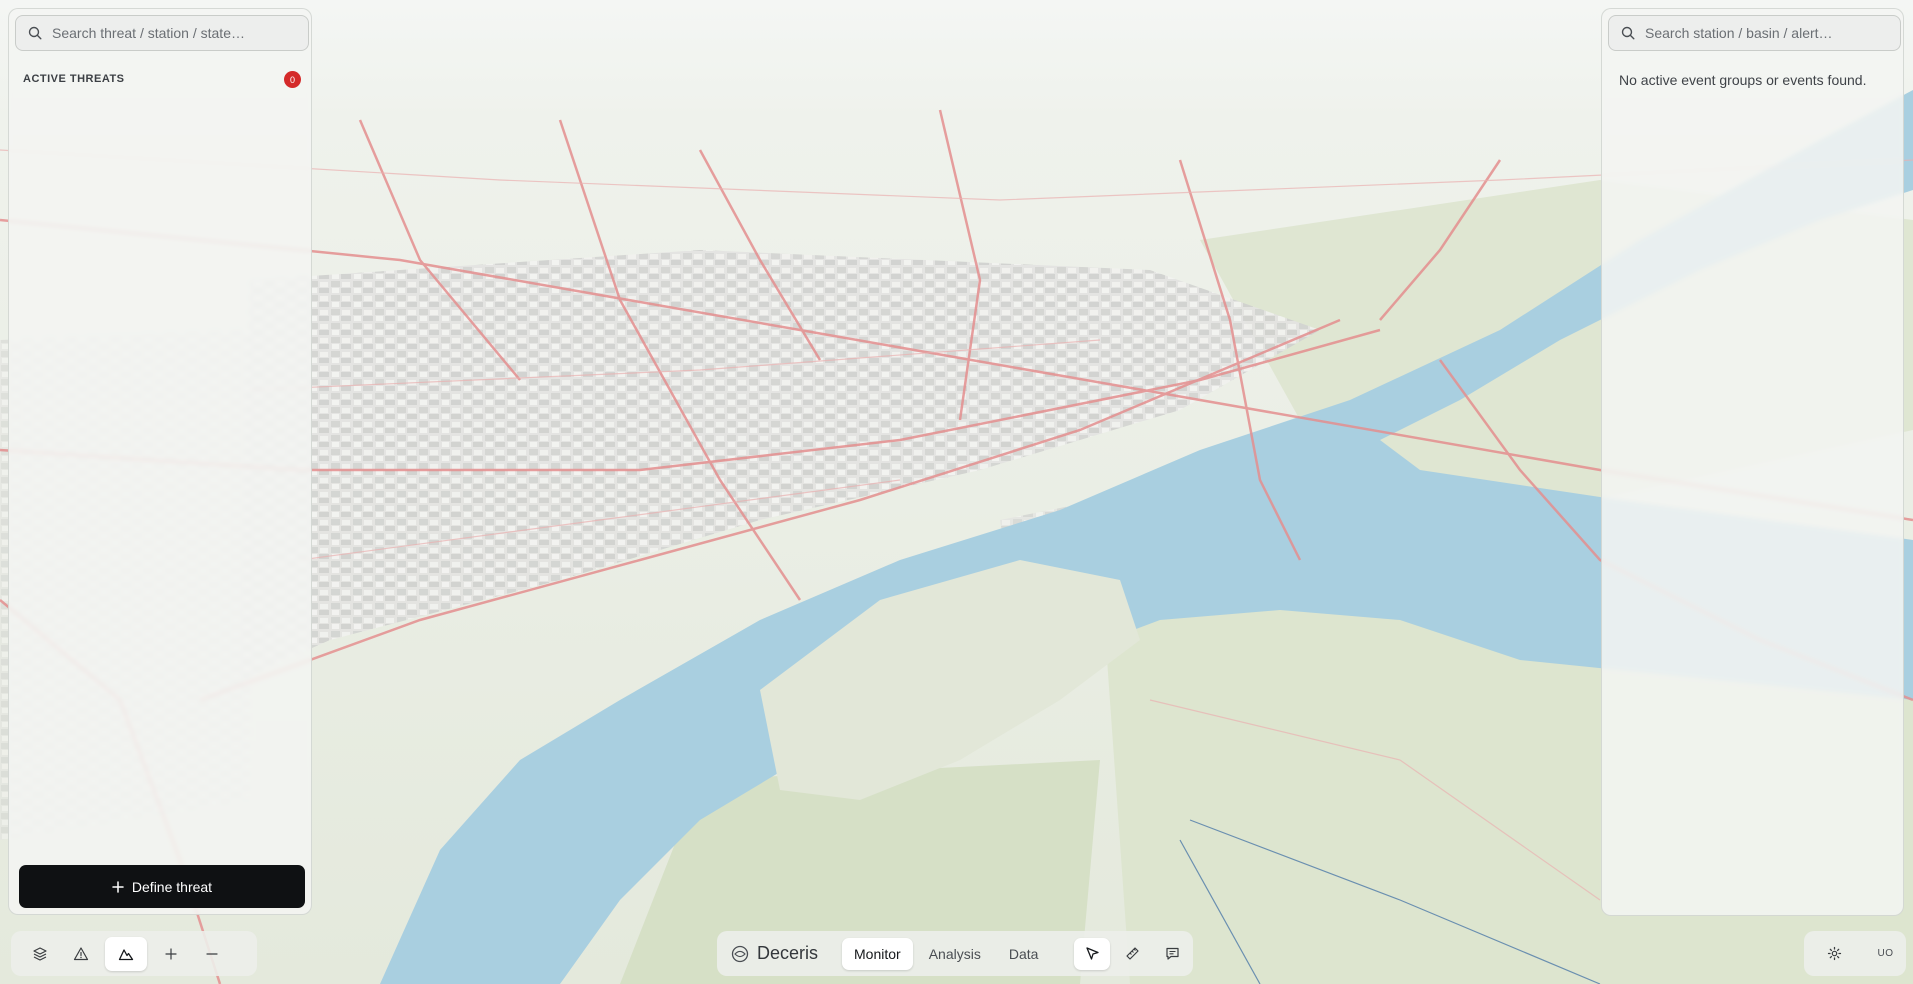 The image size is (1913, 984). I want to click on zoom-out-icon, so click(212, 953).